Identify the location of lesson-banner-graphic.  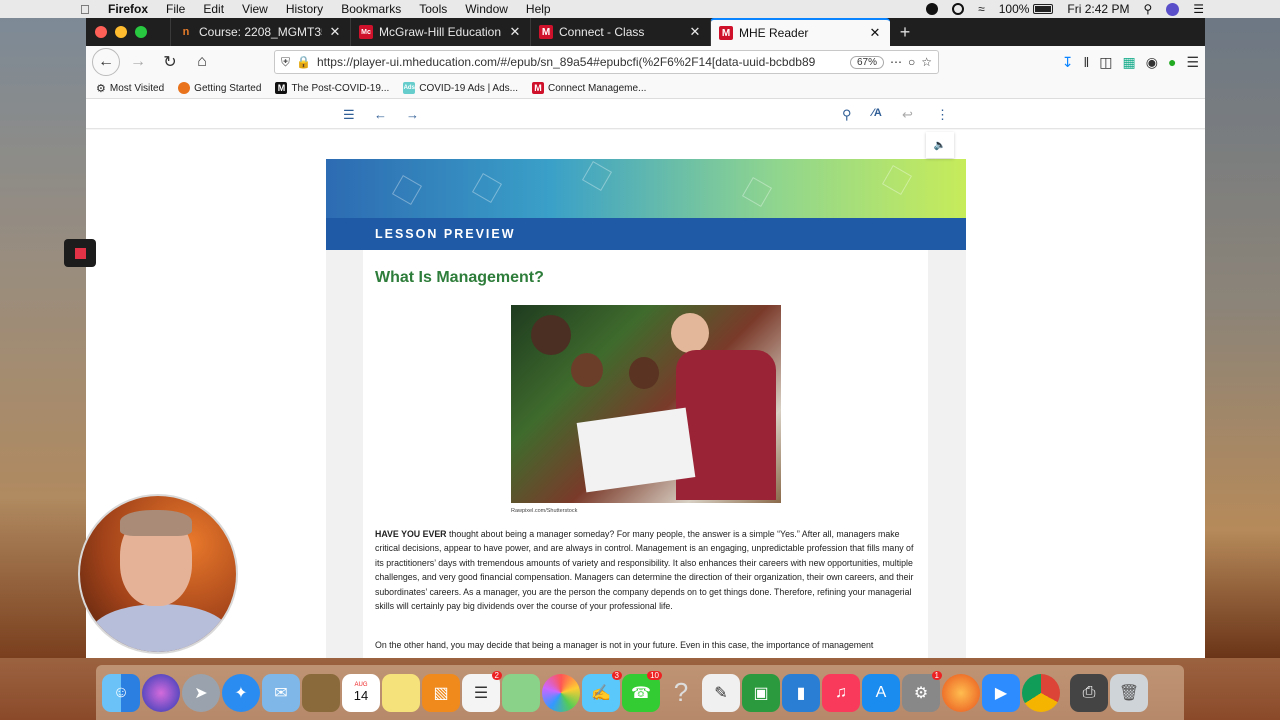
(646, 188).